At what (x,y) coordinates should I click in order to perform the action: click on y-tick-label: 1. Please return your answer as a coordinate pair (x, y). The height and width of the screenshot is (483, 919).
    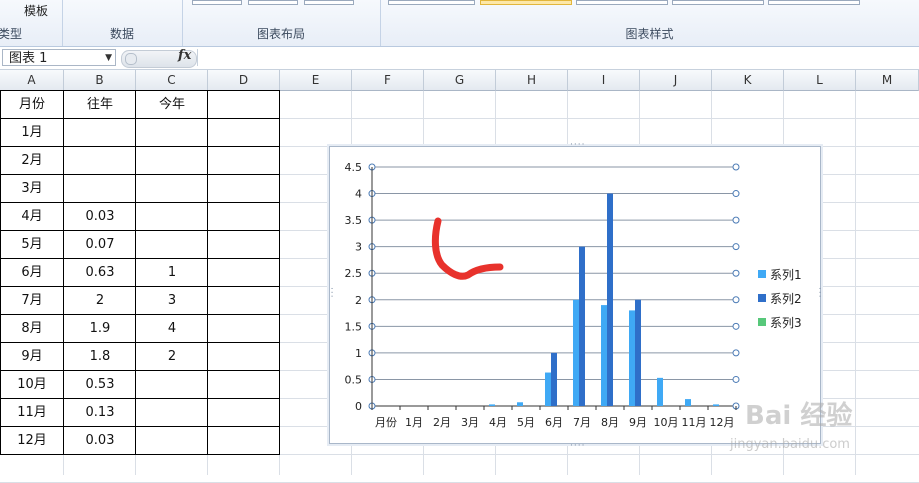
    Looking at the image, I should click on (358, 353).